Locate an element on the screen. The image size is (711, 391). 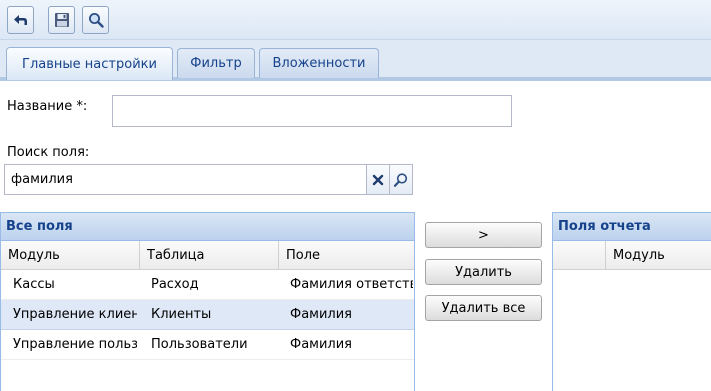
name-label: Название *: is located at coordinates (47, 106).